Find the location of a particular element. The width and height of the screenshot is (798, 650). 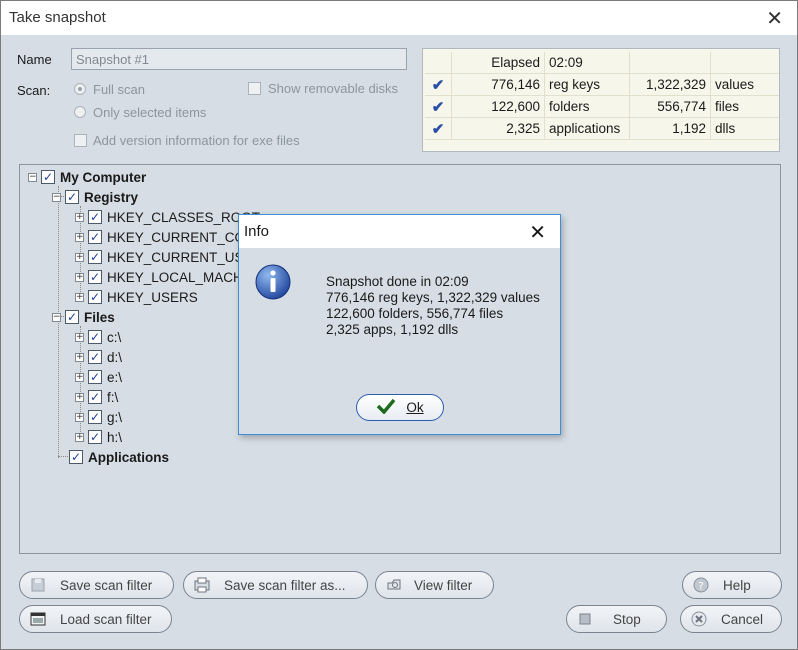

tree-label: HKEY_CURRENT_CO is located at coordinates (176, 237).